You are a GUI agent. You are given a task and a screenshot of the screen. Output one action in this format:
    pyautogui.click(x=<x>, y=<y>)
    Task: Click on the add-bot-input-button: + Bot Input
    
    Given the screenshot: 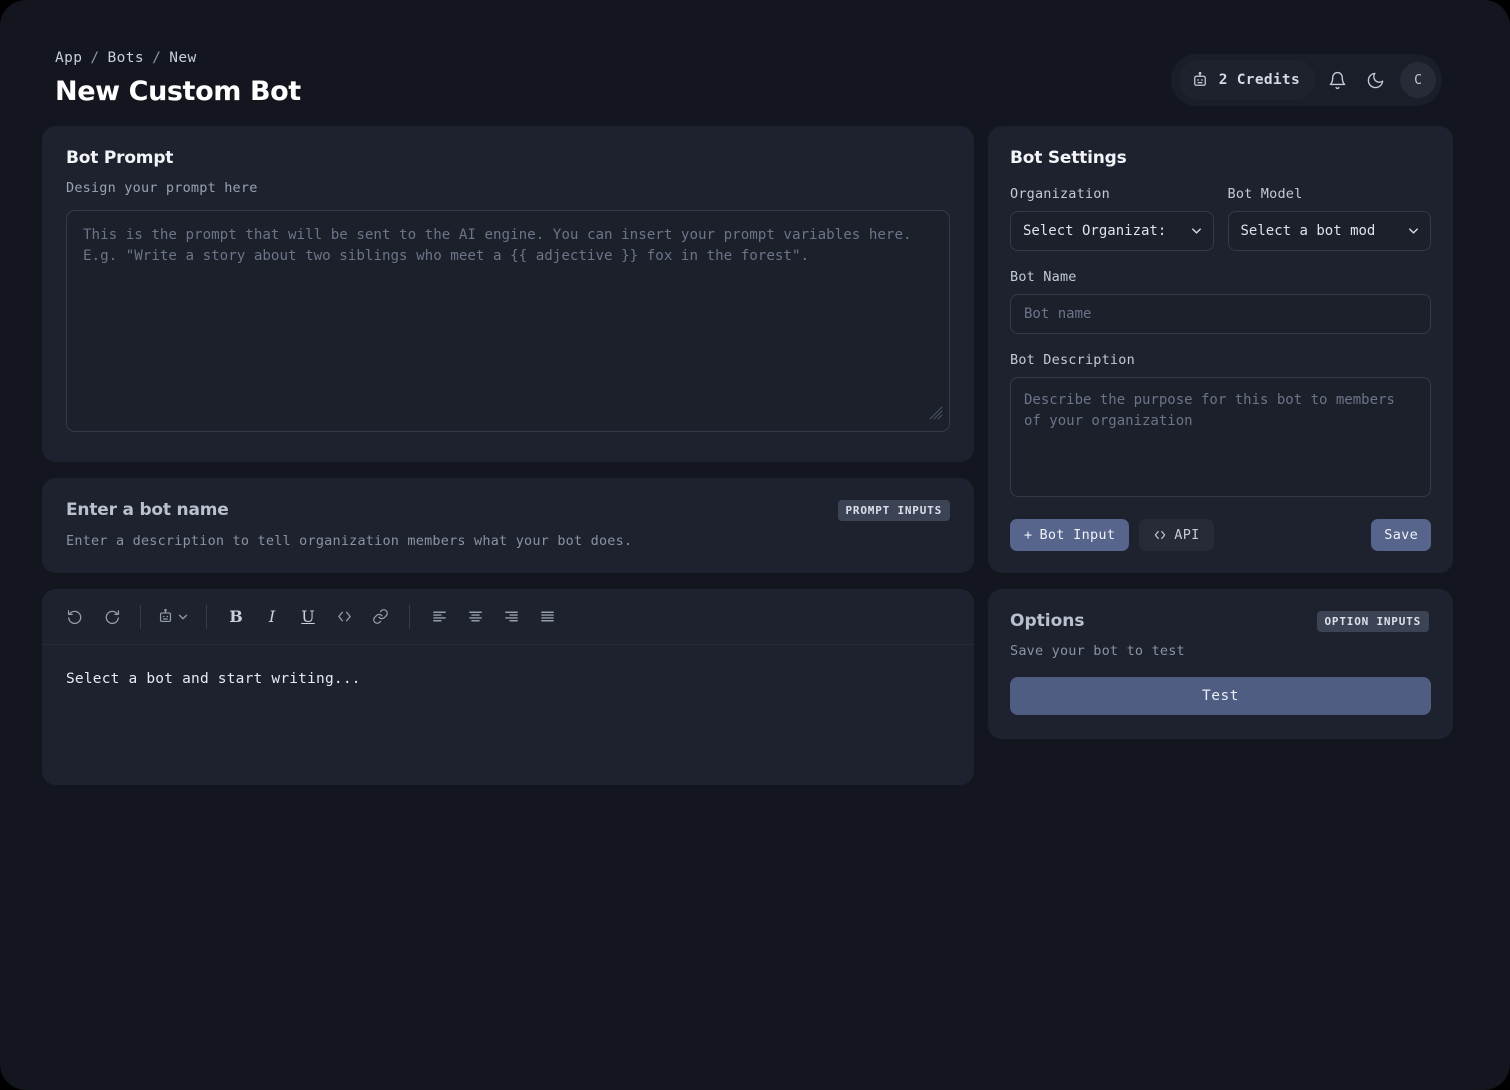 What is the action you would take?
    pyautogui.click(x=1070, y=535)
    